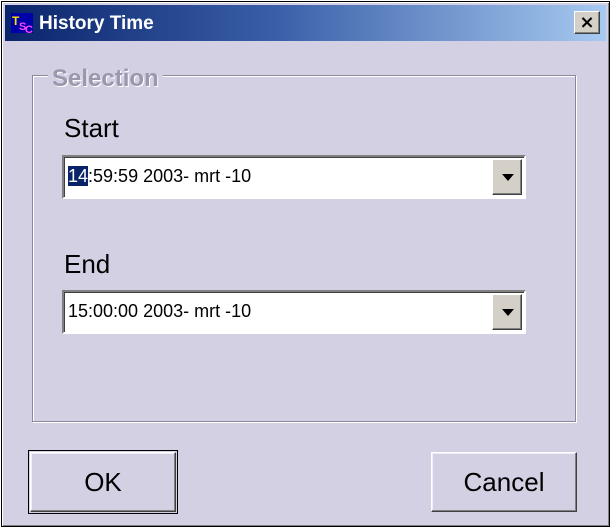 The height and width of the screenshot is (530, 613). What do you see at coordinates (507, 177) in the screenshot?
I see `start-dropdown-arrow-icon` at bounding box center [507, 177].